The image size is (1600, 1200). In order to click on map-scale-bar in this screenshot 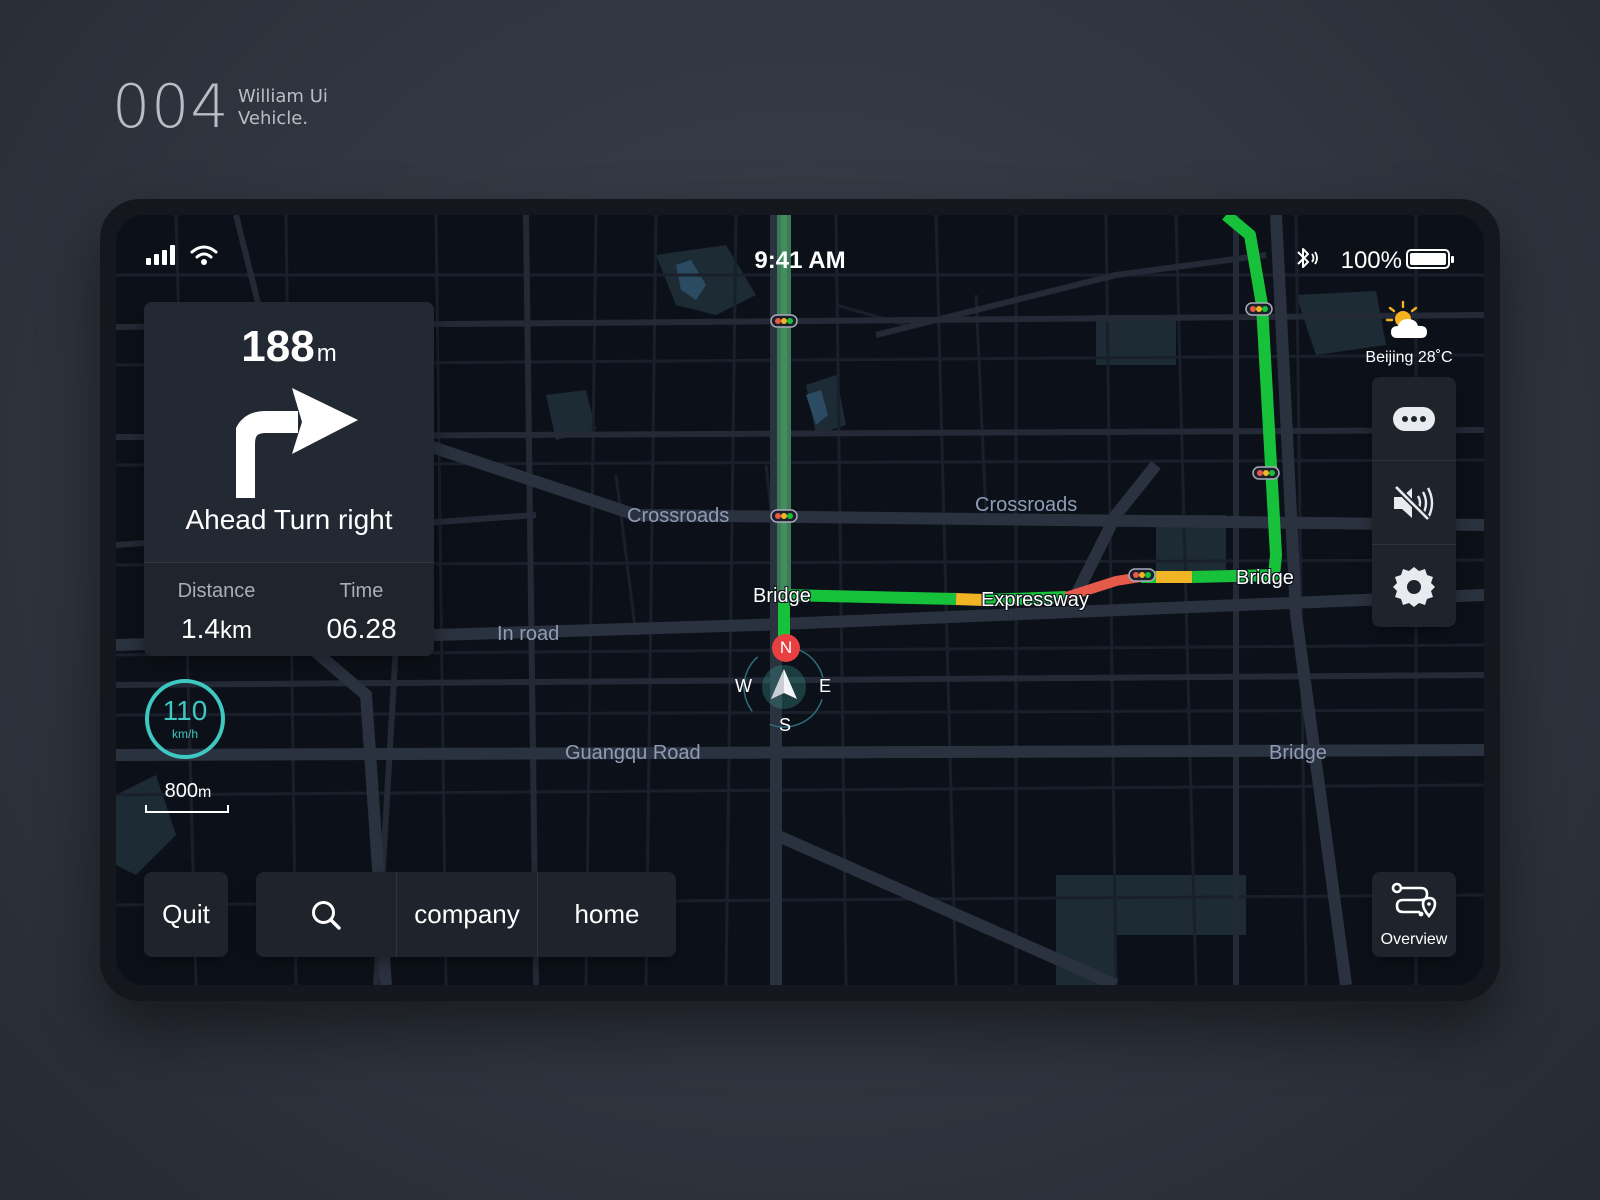, I will do `click(187, 809)`.